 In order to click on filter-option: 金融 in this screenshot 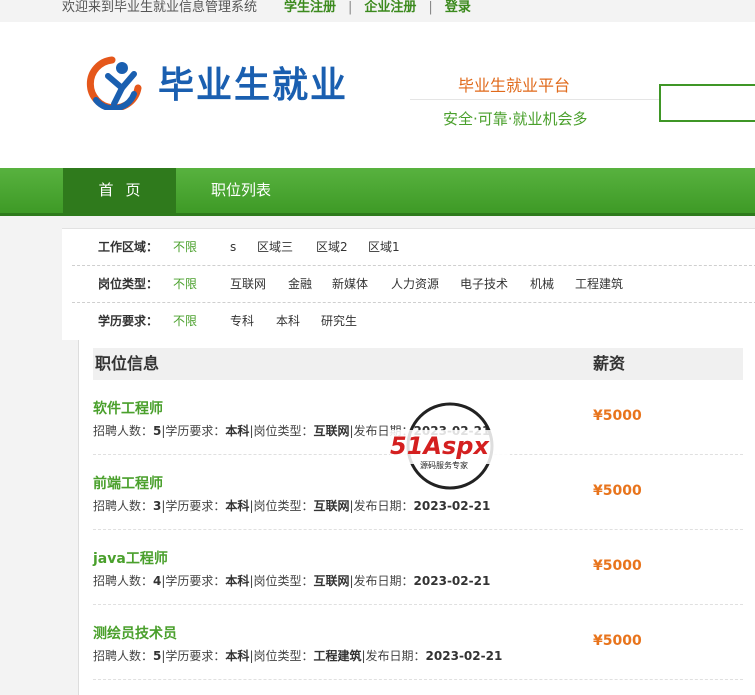, I will do `click(300, 284)`.